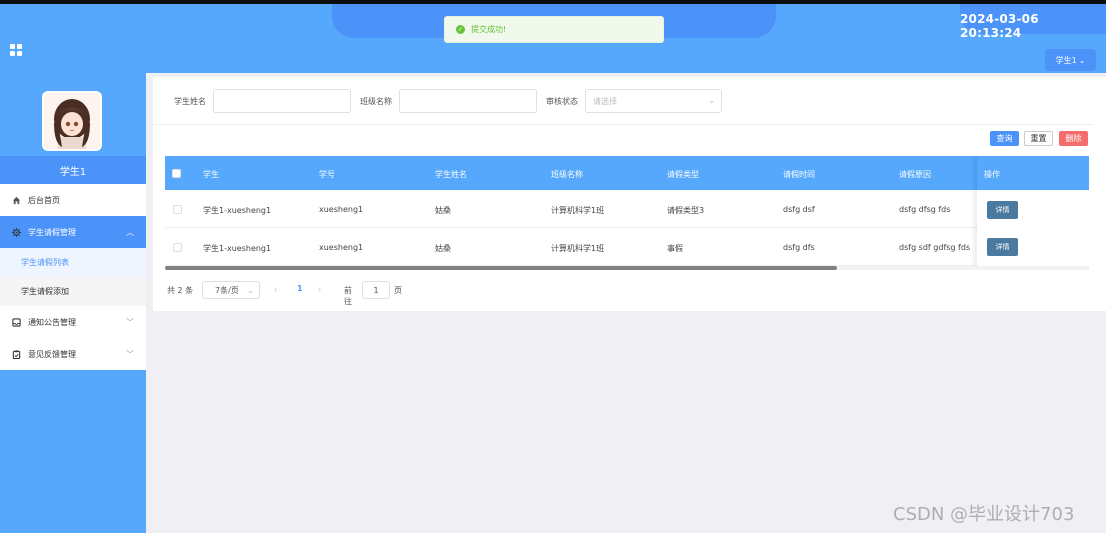 This screenshot has width=1106, height=533. Describe the element at coordinates (605, 101) in the screenshot. I see `review-status-placeholder: 请选择` at that location.